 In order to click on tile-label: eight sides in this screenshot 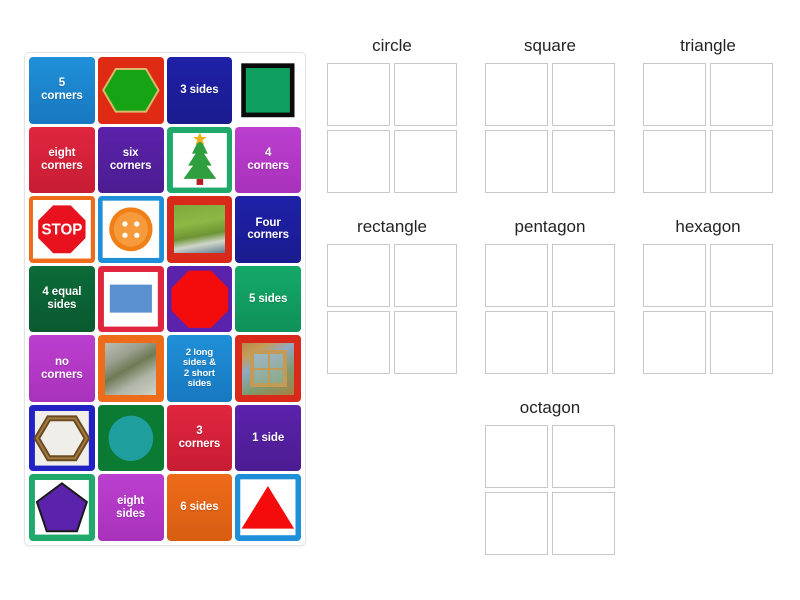, I will do `click(131, 507)`.